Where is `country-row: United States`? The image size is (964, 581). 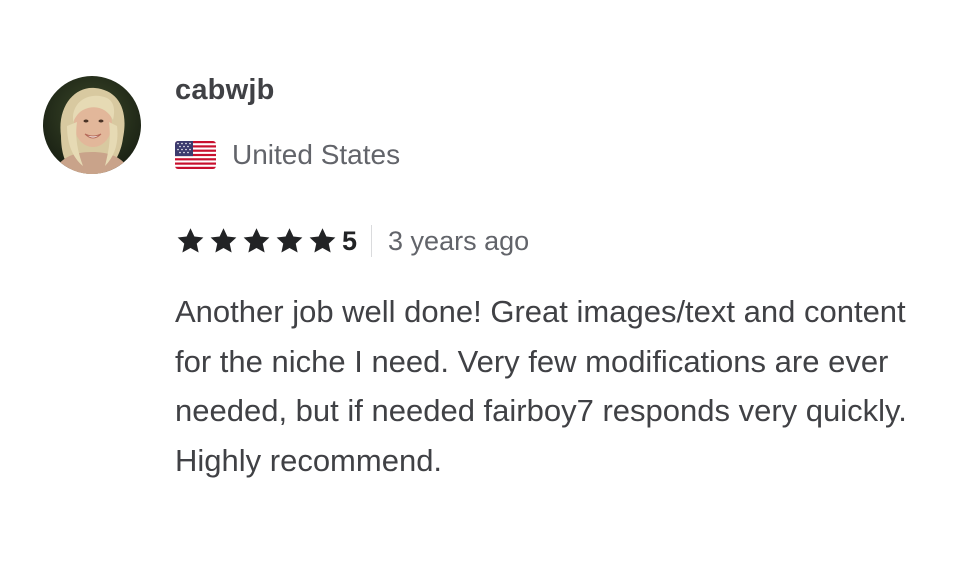 country-row: United States is located at coordinates (287, 155).